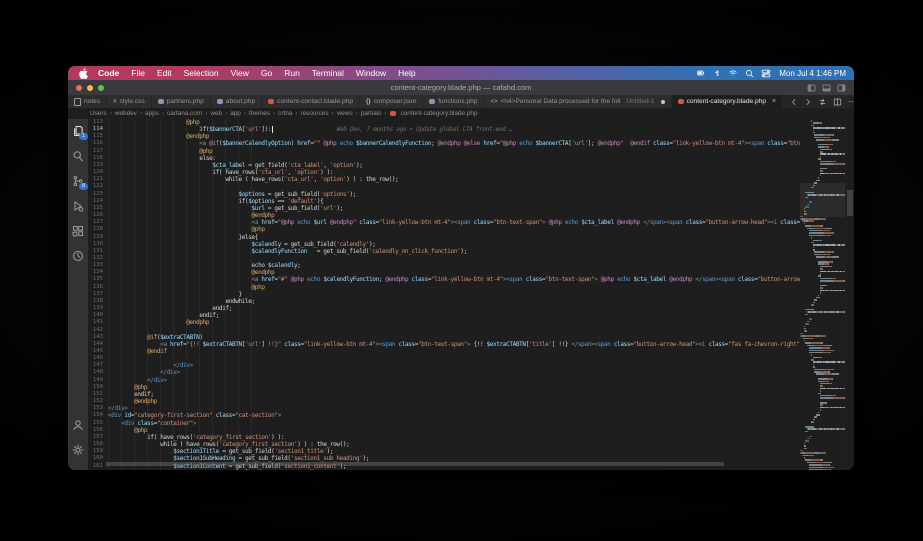  I want to click on code-text: if( have_rows('cta_url', 'option') ):, so click(220, 172).